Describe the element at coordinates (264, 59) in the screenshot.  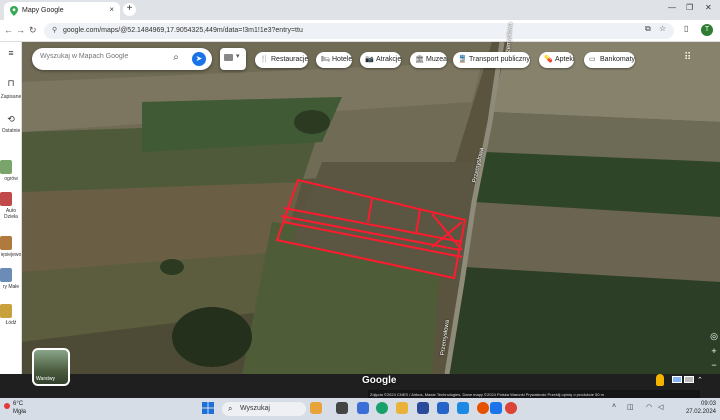
I see `fork-knife-icon: 🍴` at that location.